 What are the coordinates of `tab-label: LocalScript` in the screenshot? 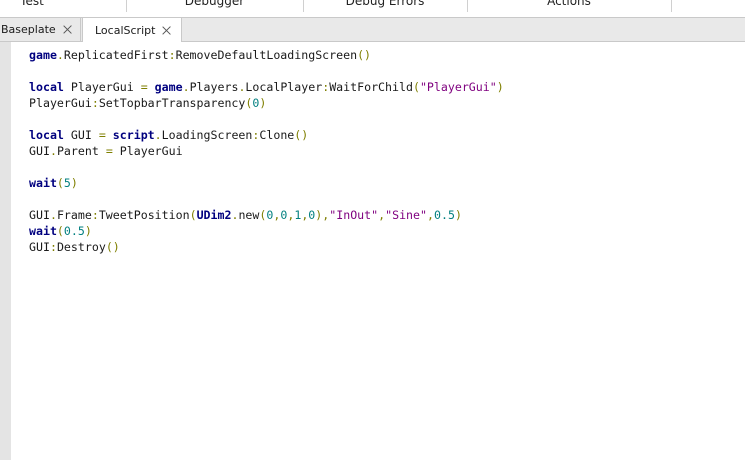 It's located at (125, 30).